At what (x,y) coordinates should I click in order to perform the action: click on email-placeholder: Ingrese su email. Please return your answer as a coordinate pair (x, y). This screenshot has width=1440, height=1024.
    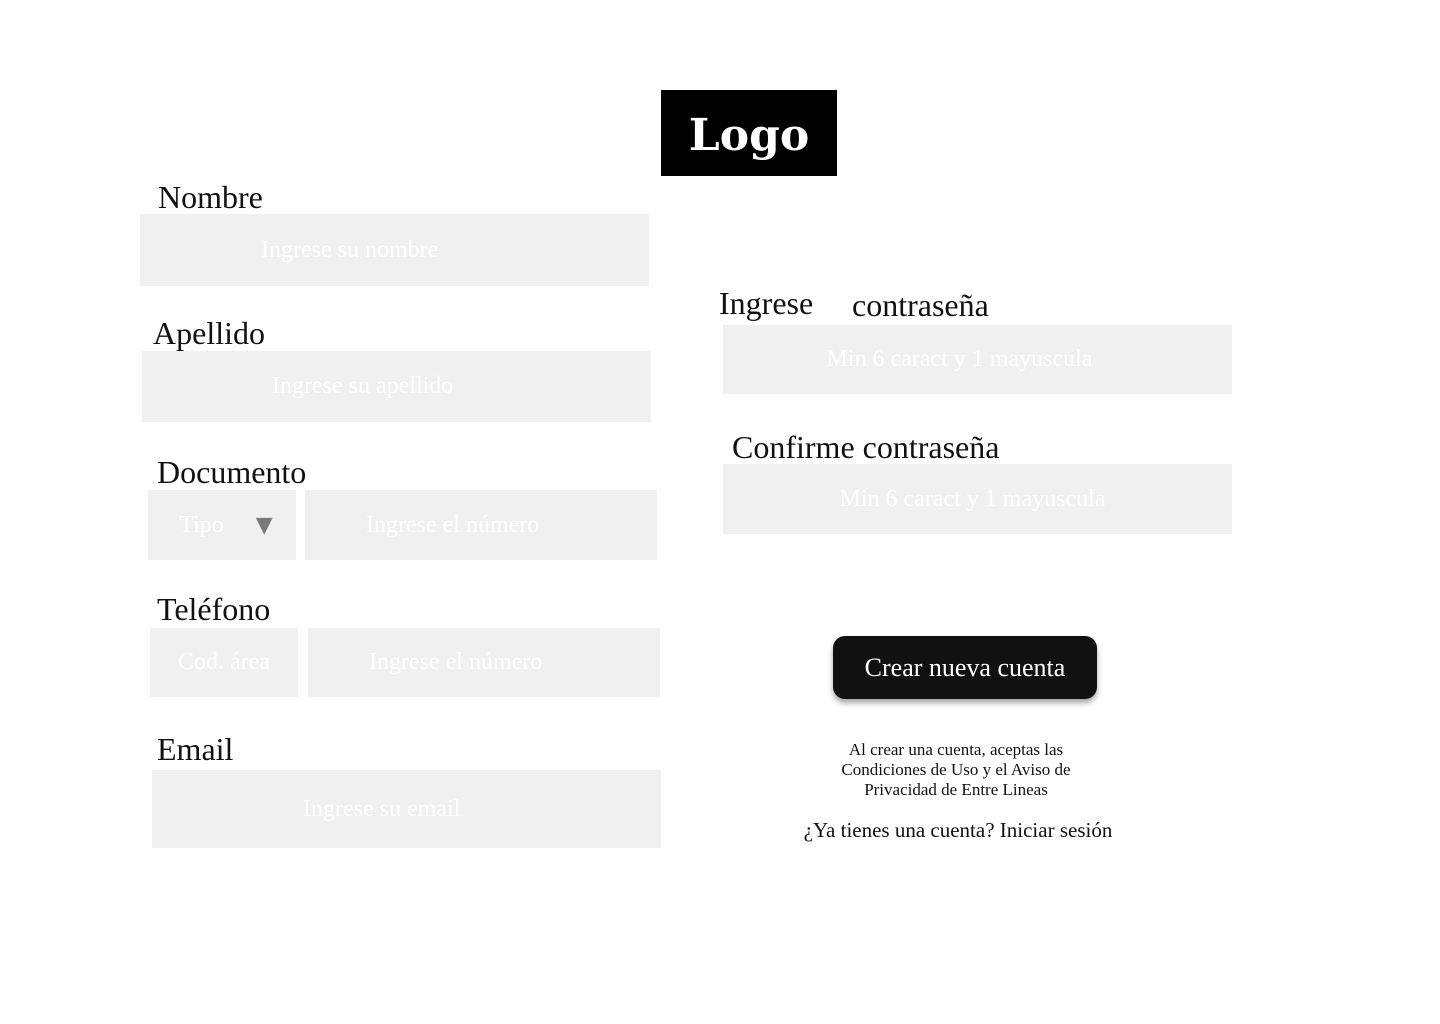
    Looking at the image, I should click on (382, 808).